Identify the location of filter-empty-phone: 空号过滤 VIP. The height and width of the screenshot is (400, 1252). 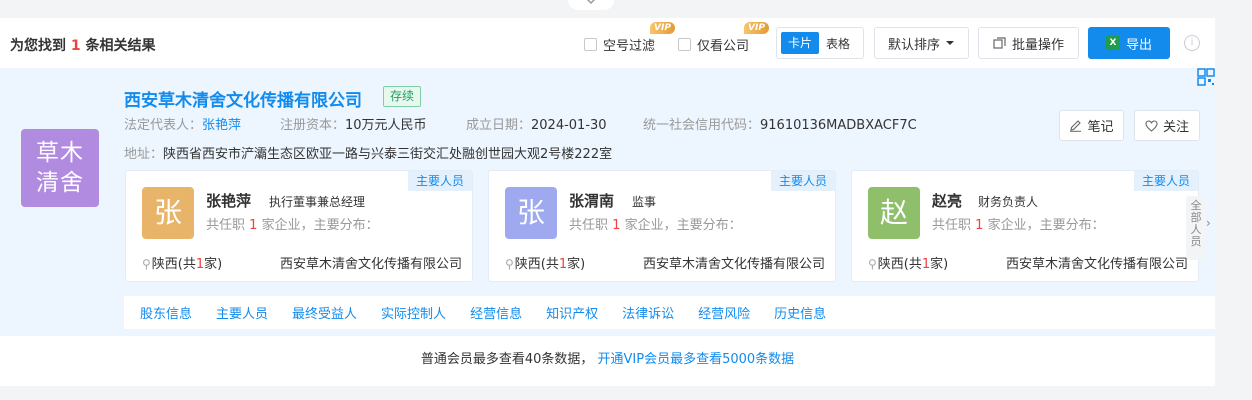
(629, 38).